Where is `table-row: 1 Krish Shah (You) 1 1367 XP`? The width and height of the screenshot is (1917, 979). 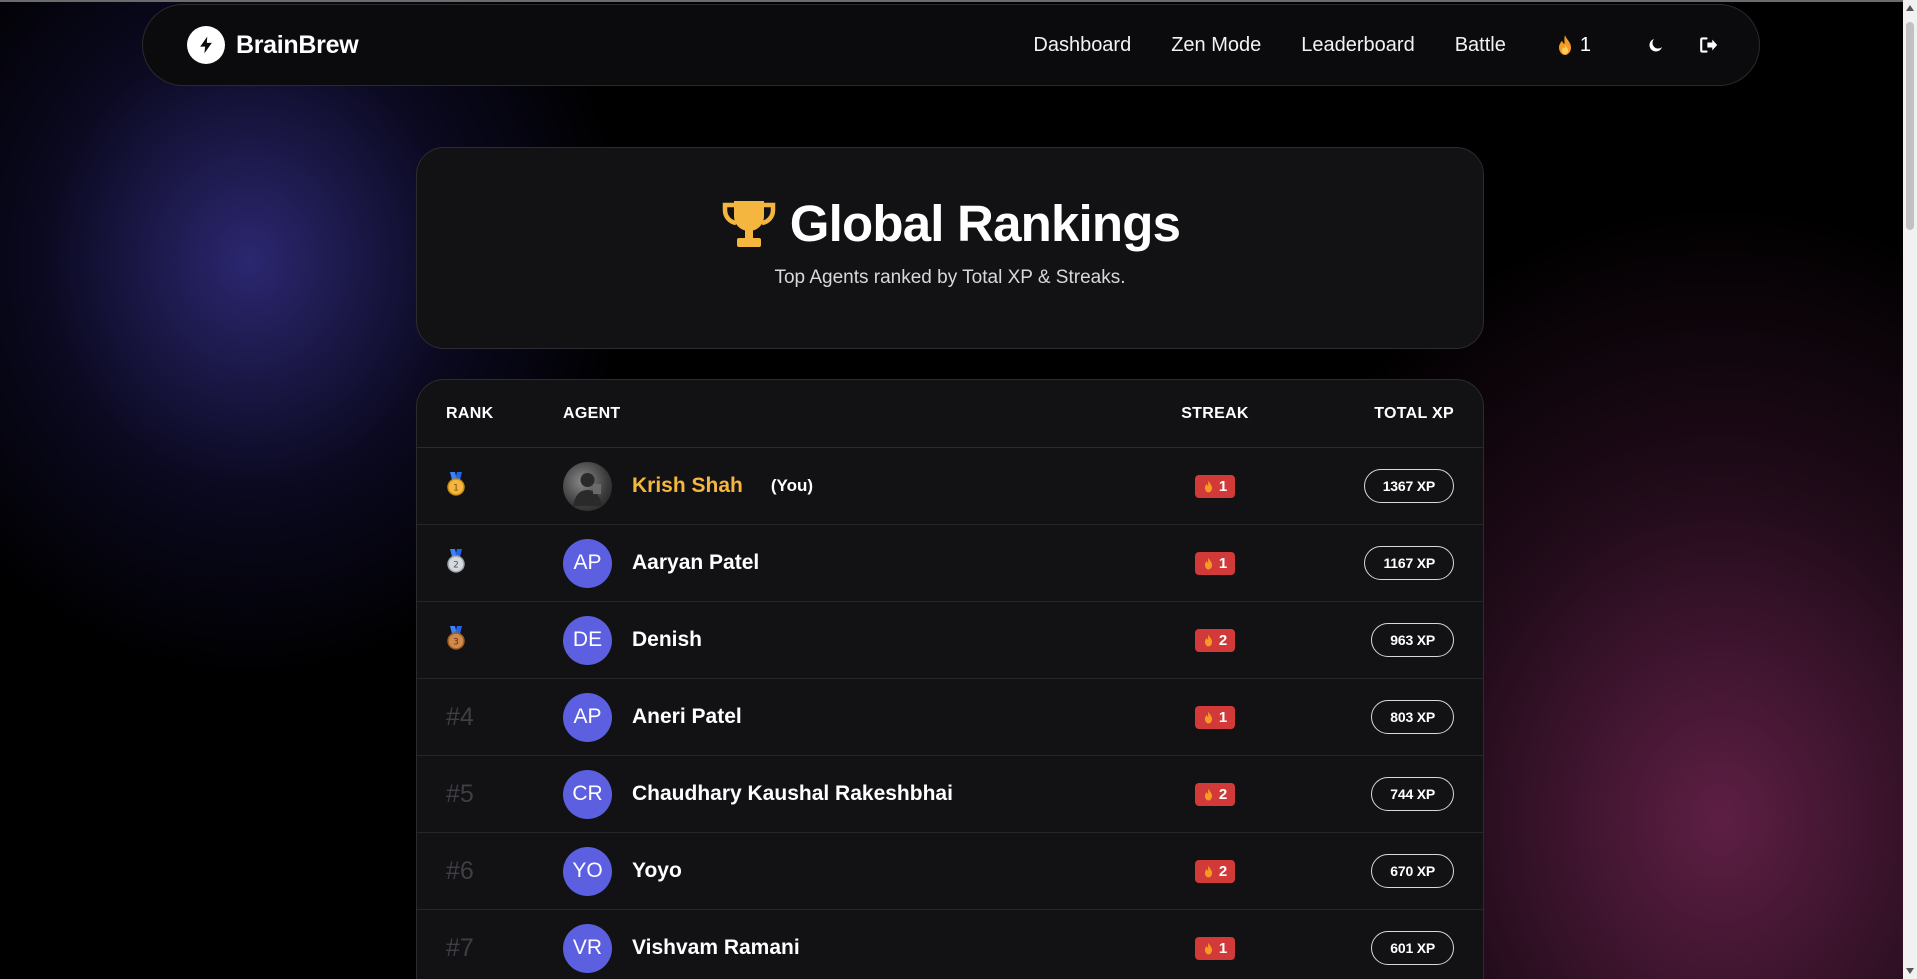
table-row: 1 Krish Shah (You) 1 1367 XP is located at coordinates (950, 486).